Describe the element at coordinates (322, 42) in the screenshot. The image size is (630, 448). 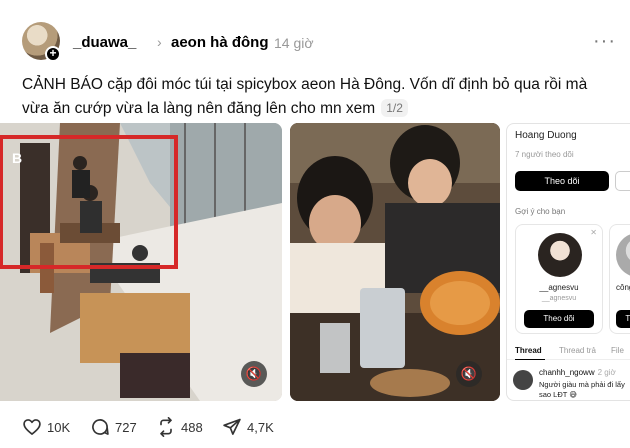
I see `post-header: + _duawa_ › aeon hà đông 14 giờ ···` at that location.